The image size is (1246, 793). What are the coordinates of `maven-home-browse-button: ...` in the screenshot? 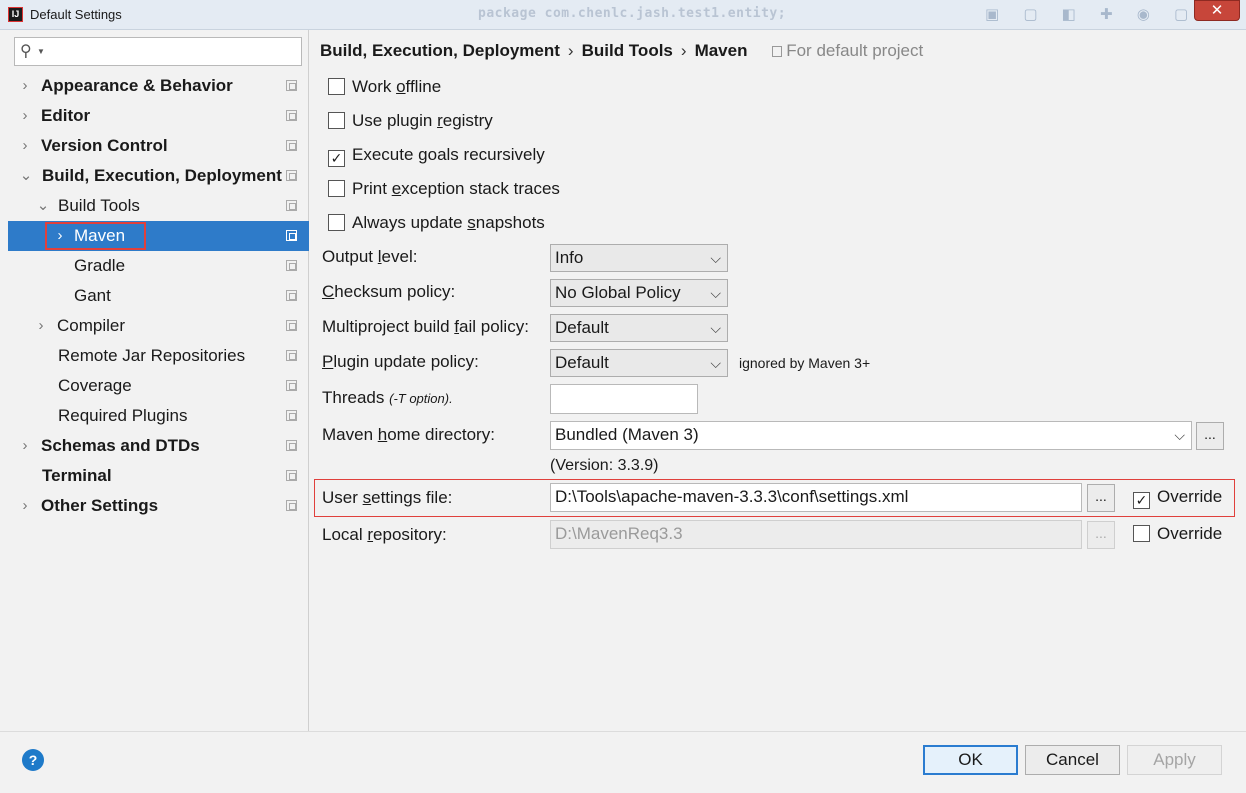 It's located at (1210, 436).